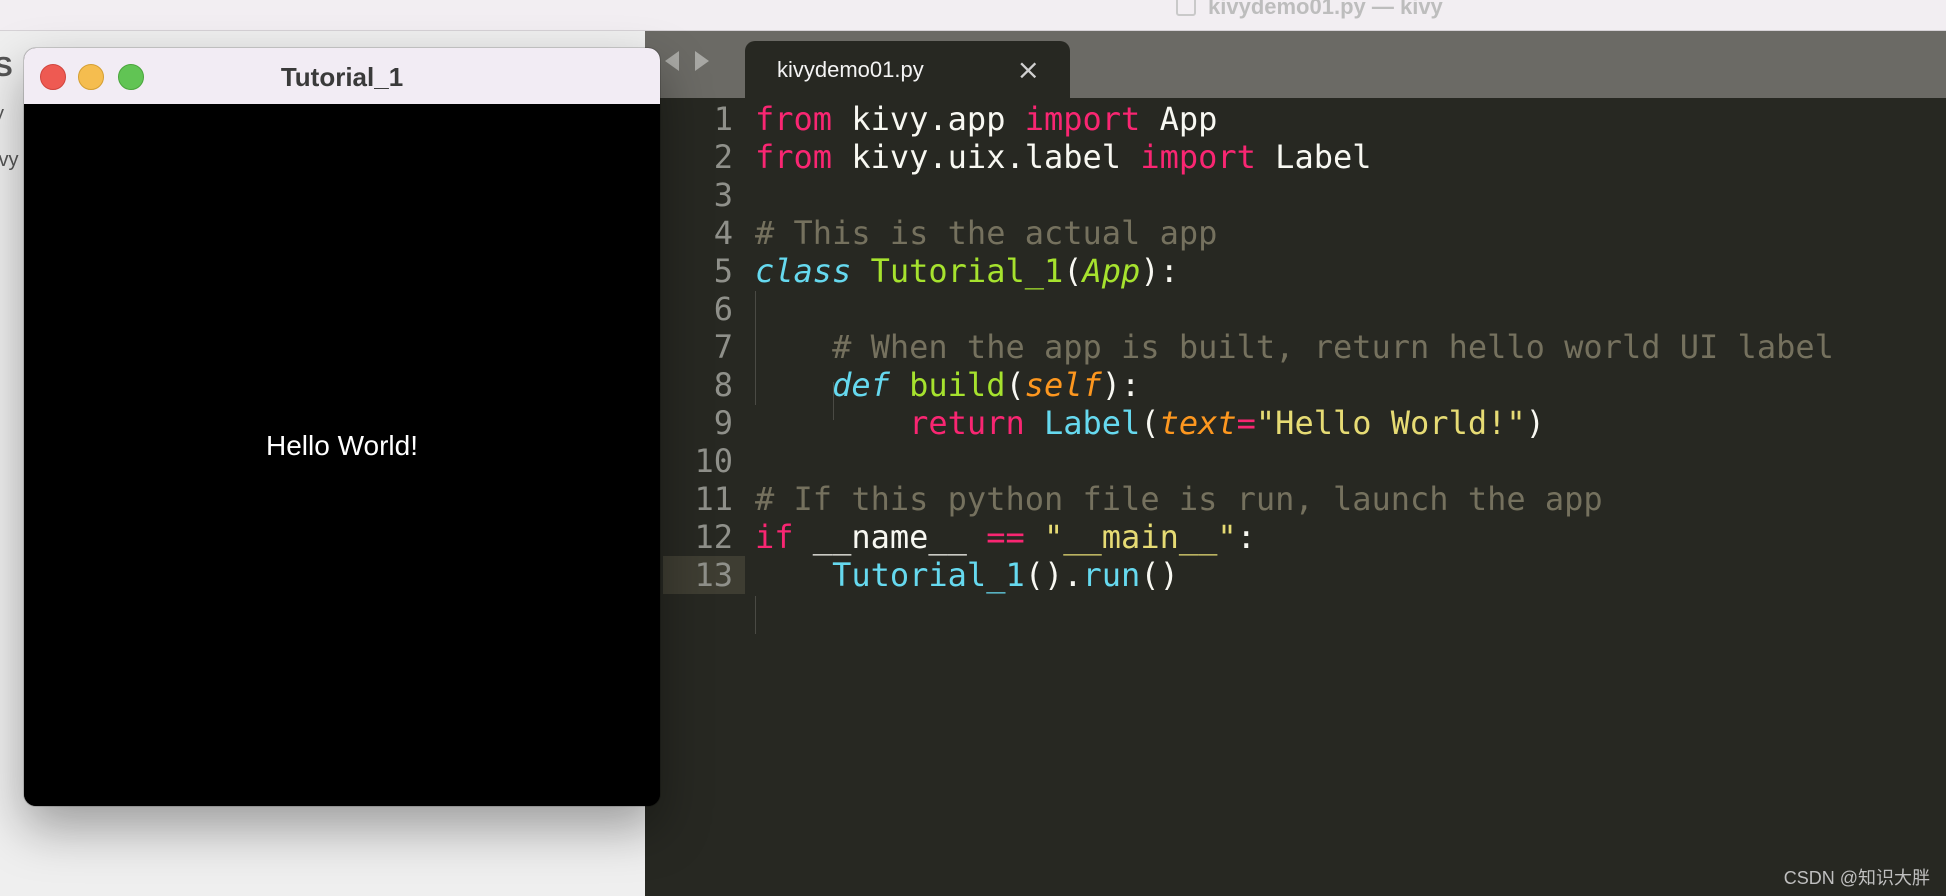 This screenshot has height=896, width=1946. What do you see at coordinates (713, 461) in the screenshot?
I see `line-number: 10` at bounding box center [713, 461].